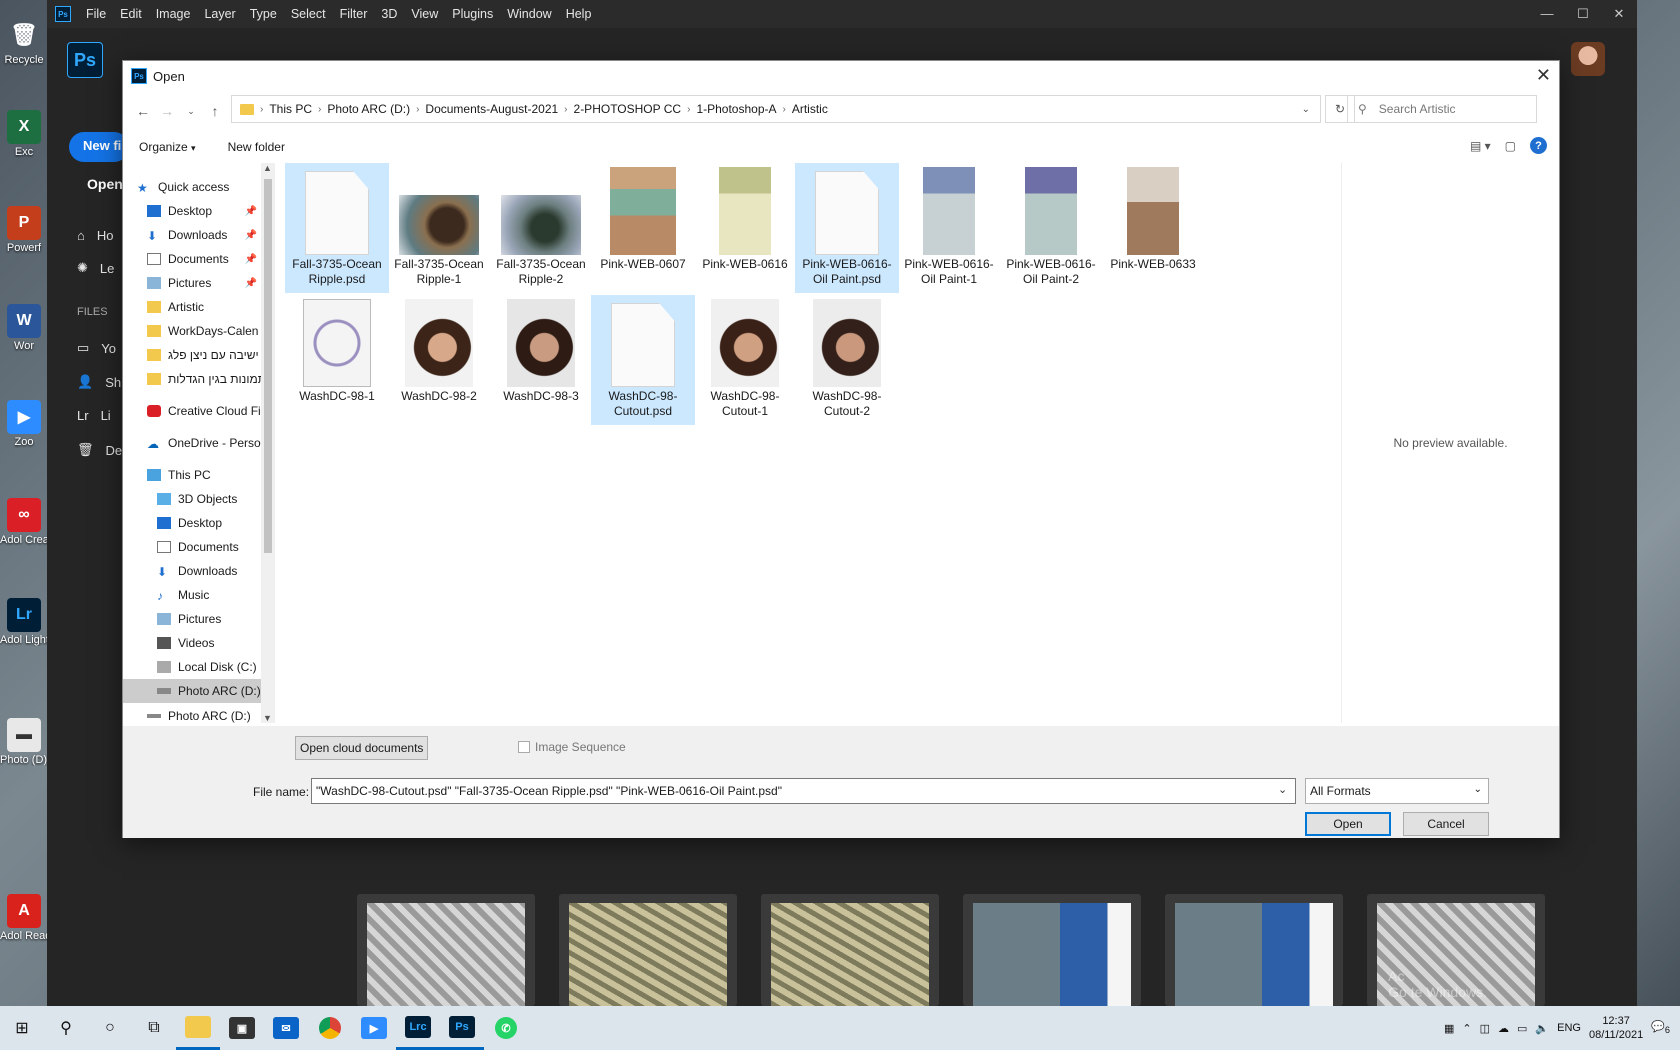 This screenshot has width=1680, height=1050. What do you see at coordinates (193, 379) in the screenshot?
I see `nav-quick-begin-photos: תמונות בגין הגדלות` at bounding box center [193, 379].